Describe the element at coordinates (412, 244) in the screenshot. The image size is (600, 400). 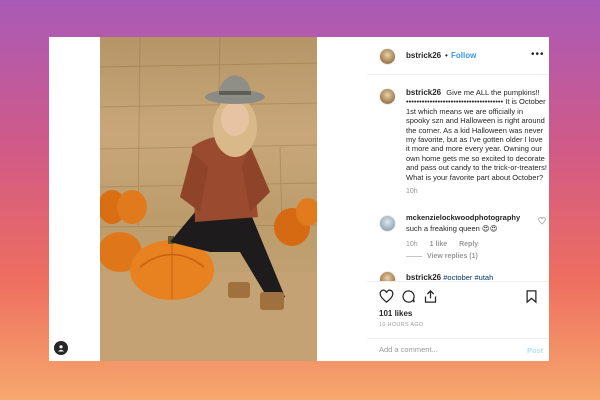
I see `comment-time: 10h` at that location.